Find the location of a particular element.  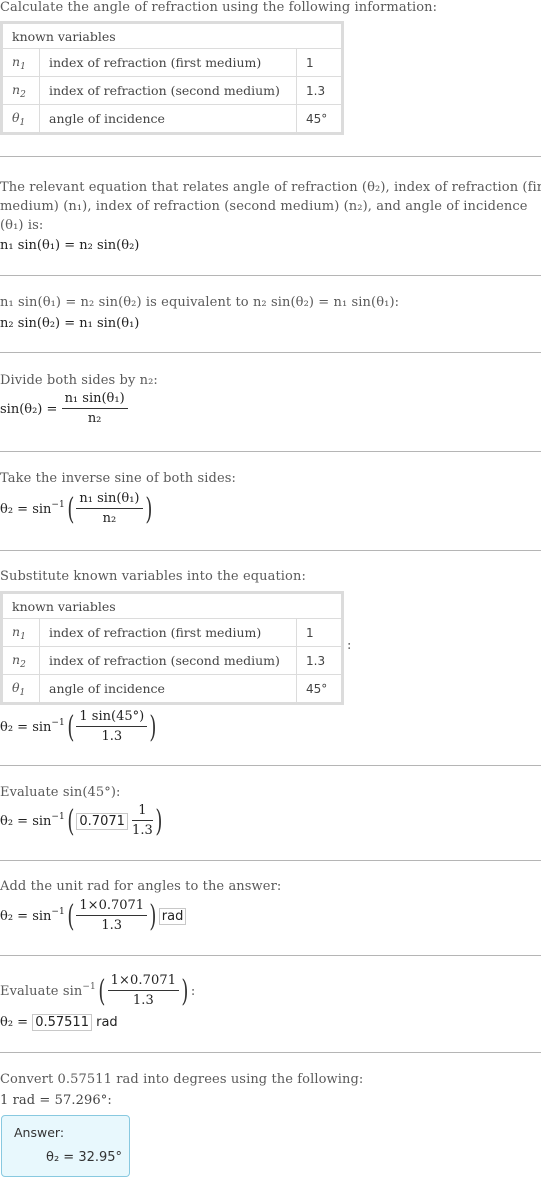

relevant-equation: n₁ sin(θ₁) = n₂ sin(θ₂) is located at coordinates (70, 245).